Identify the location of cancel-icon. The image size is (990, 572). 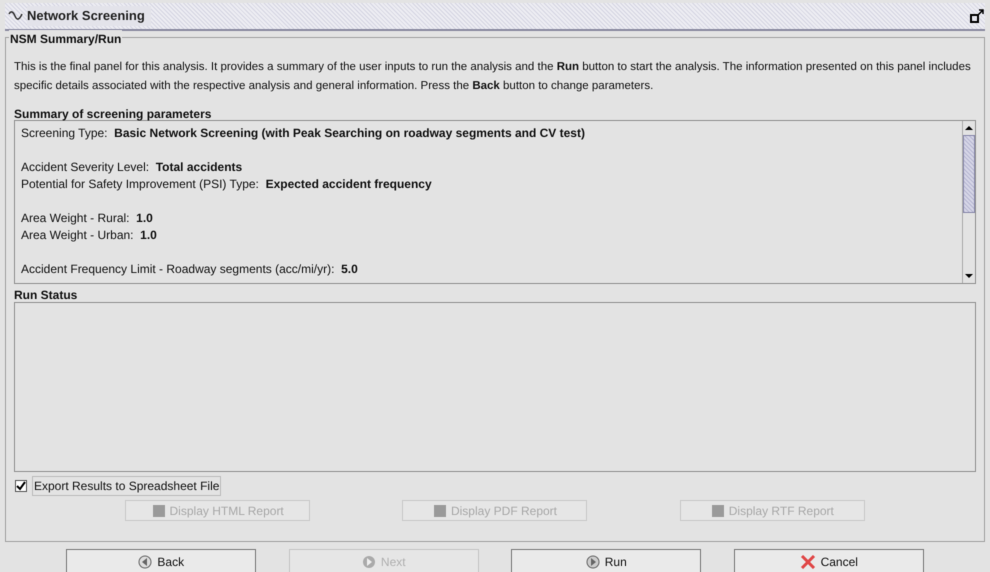
(808, 562).